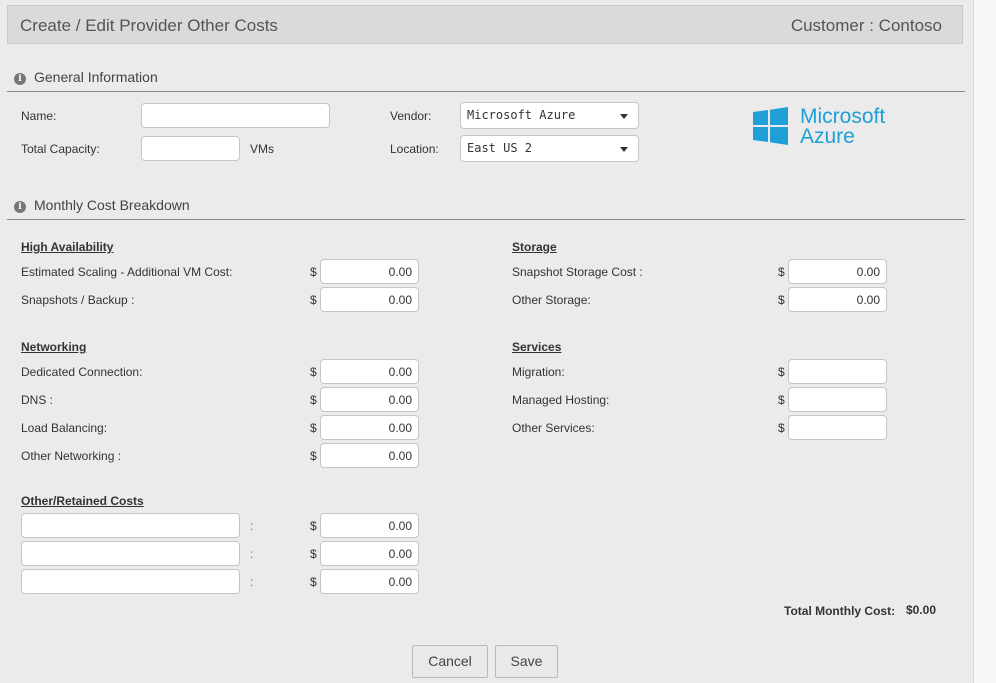 Image resolution: width=996 pixels, height=683 pixels. Describe the element at coordinates (369, 399) in the screenshot. I see `dns-input` at that location.